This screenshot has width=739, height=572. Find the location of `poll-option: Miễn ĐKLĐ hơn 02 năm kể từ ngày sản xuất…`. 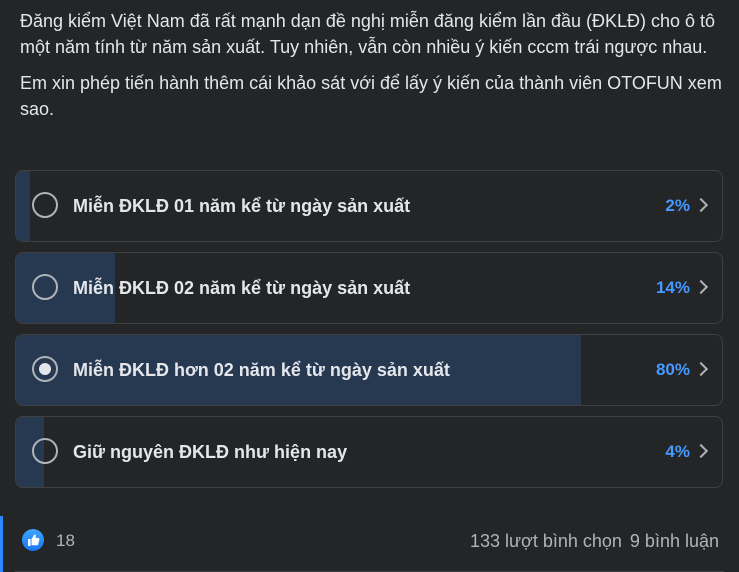

poll-option: Miễn ĐKLĐ hơn 02 năm kể từ ngày sản xuất… is located at coordinates (369, 370).